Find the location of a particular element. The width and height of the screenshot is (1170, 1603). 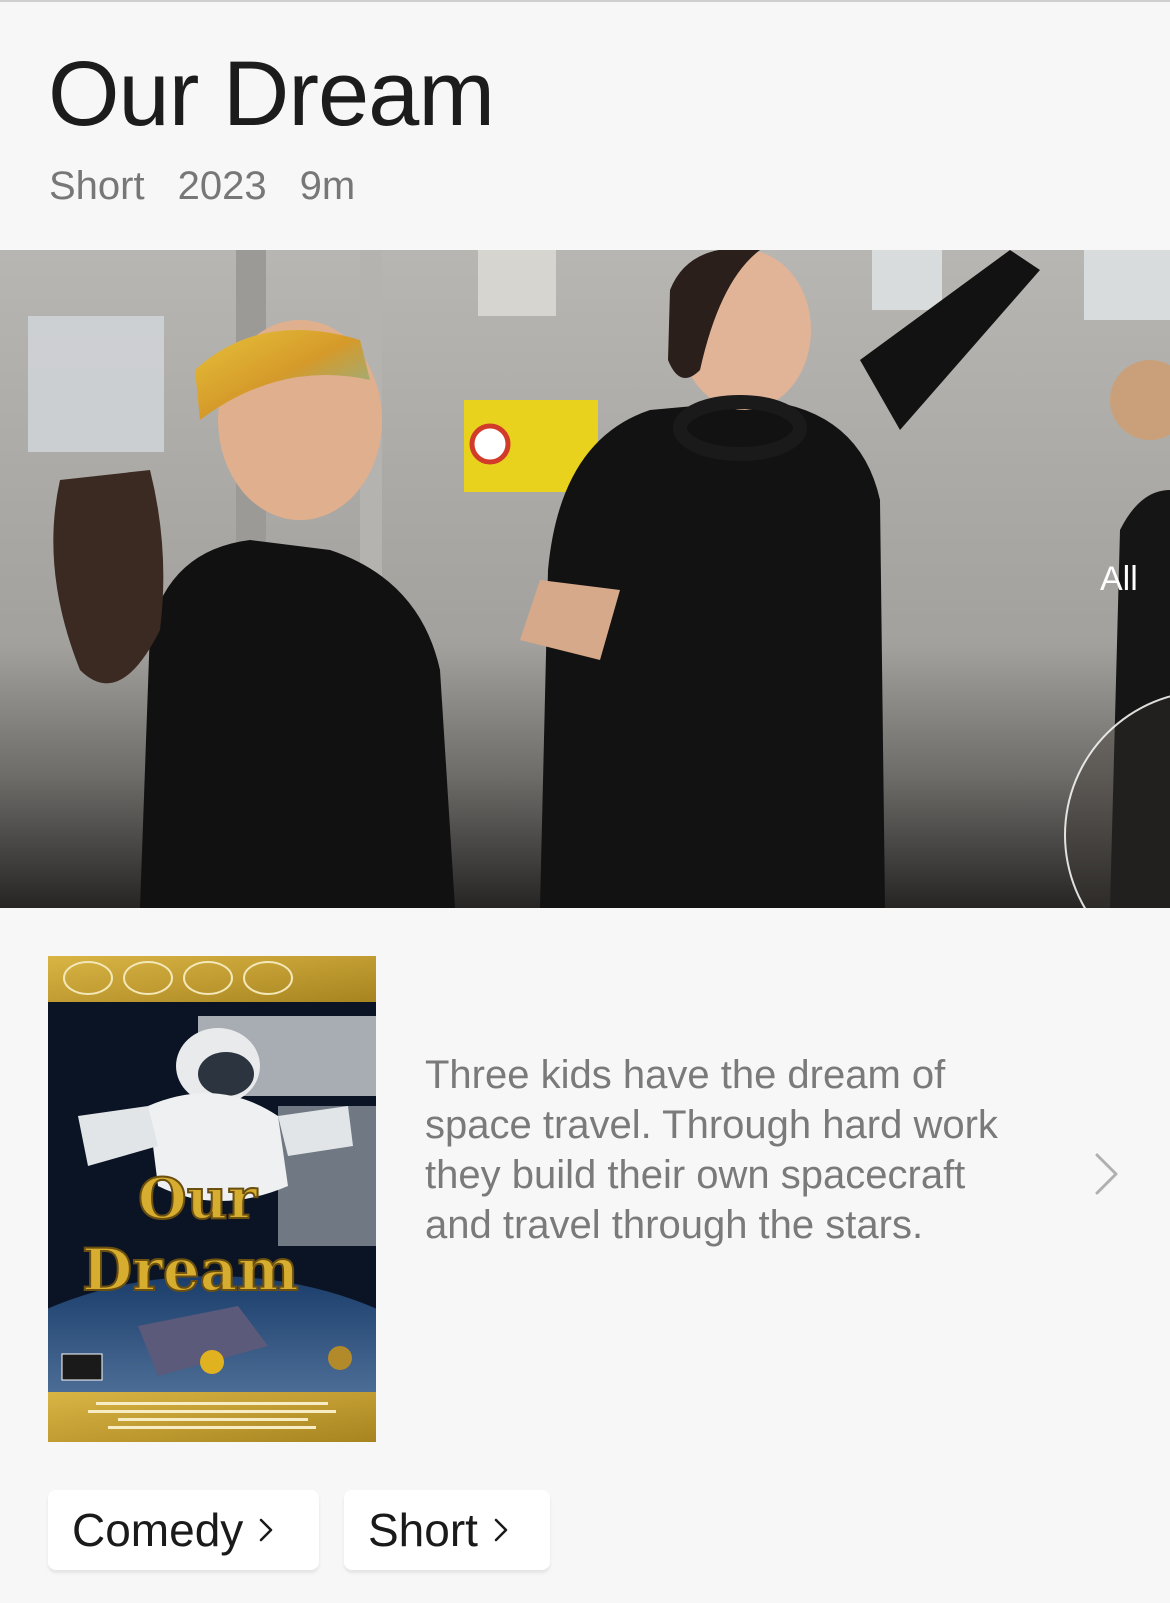

page-title: Our Dream is located at coordinates (271, 94).